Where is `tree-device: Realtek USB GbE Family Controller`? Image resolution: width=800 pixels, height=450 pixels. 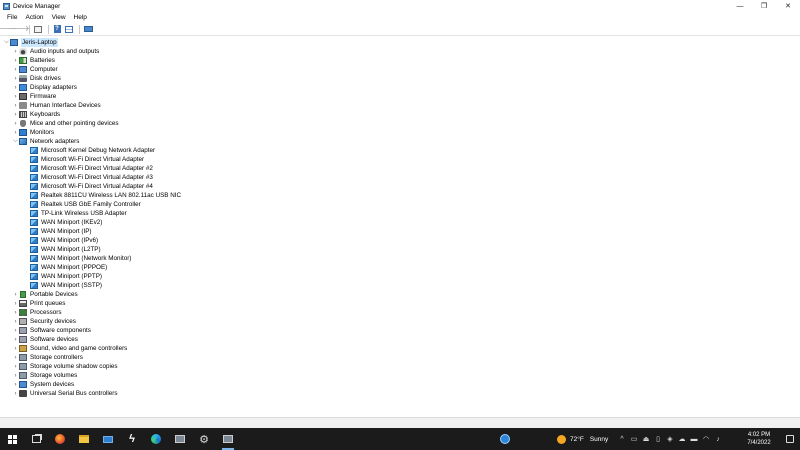
tree-device: Realtek USB GbE Family Controller is located at coordinates (85, 204).